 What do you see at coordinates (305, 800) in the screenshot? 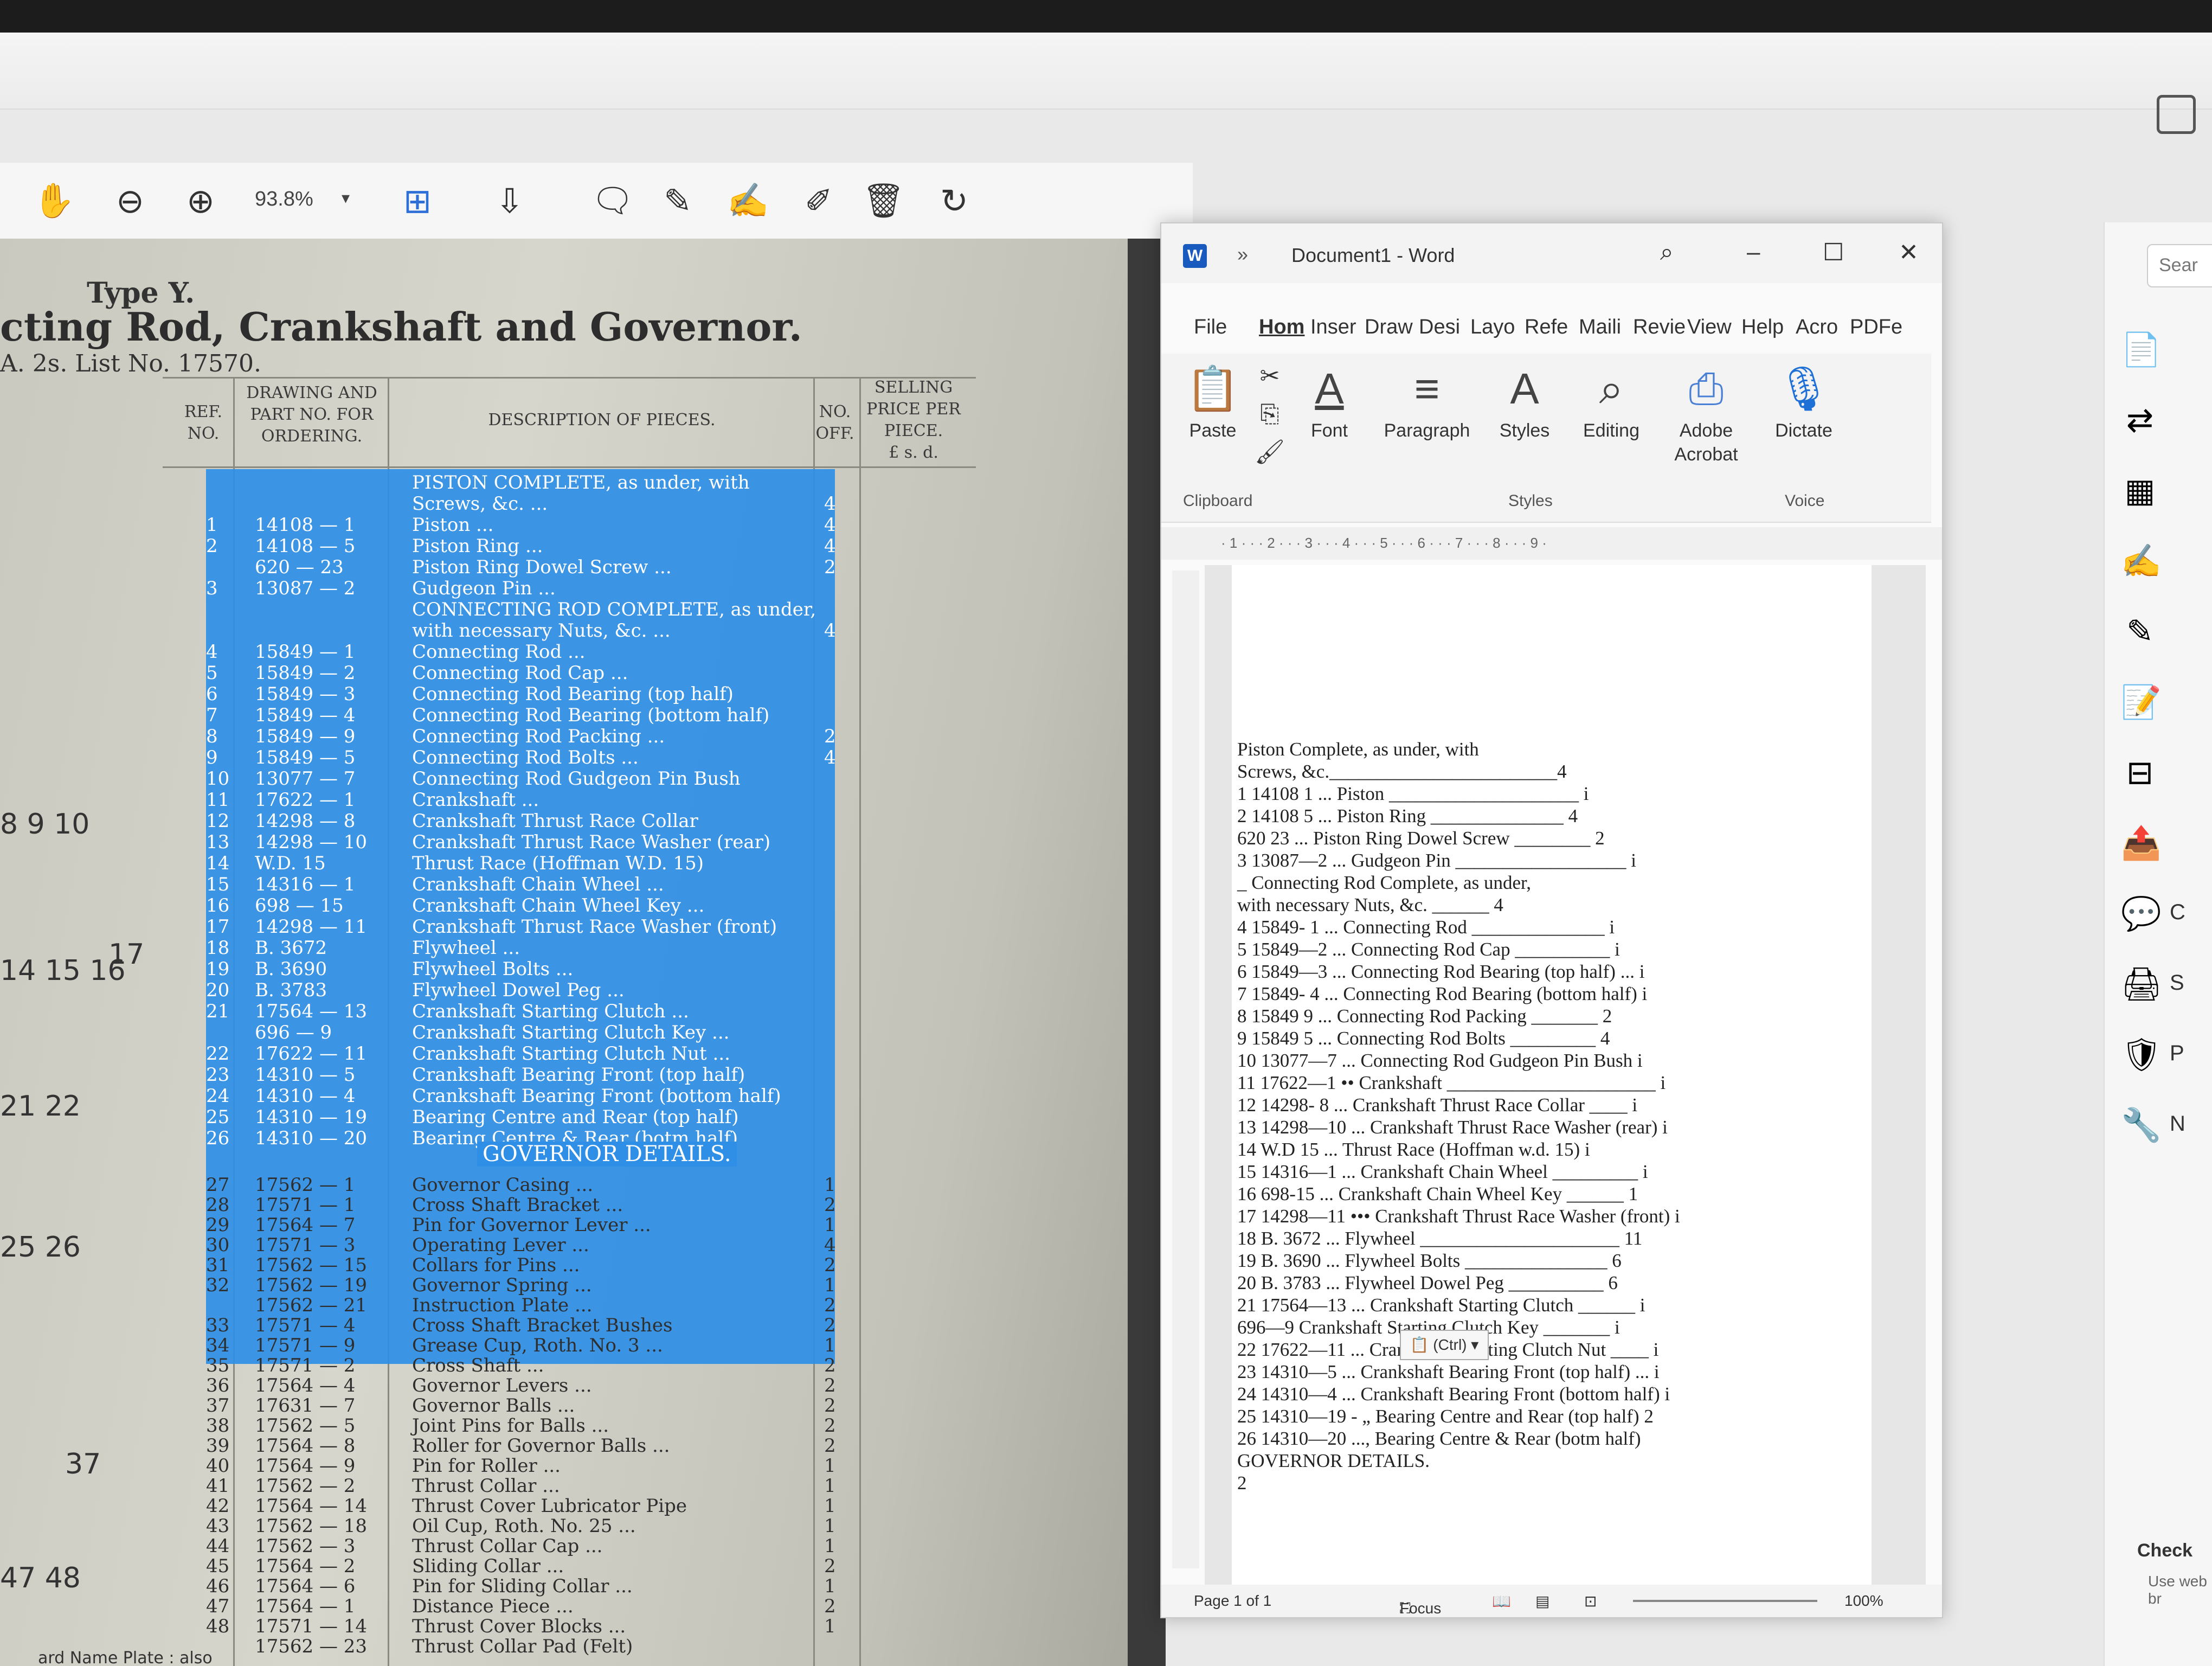
I see `row-part: 17622 — 1` at bounding box center [305, 800].